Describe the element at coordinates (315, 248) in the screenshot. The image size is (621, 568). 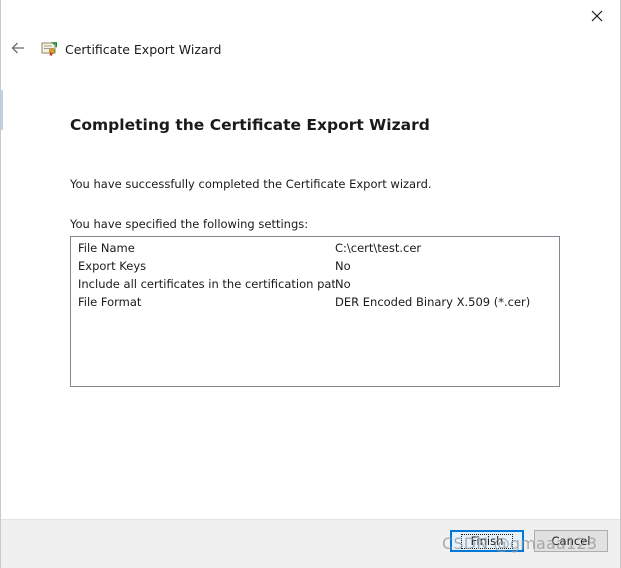
I see `settings-row: File Name C:\cert\test.cer` at that location.